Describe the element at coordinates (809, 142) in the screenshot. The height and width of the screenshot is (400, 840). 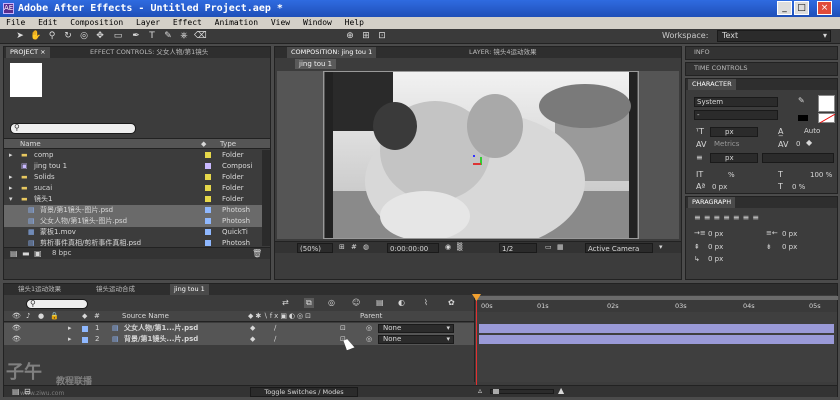
I see `stroke-options-icon: ◆` at that location.